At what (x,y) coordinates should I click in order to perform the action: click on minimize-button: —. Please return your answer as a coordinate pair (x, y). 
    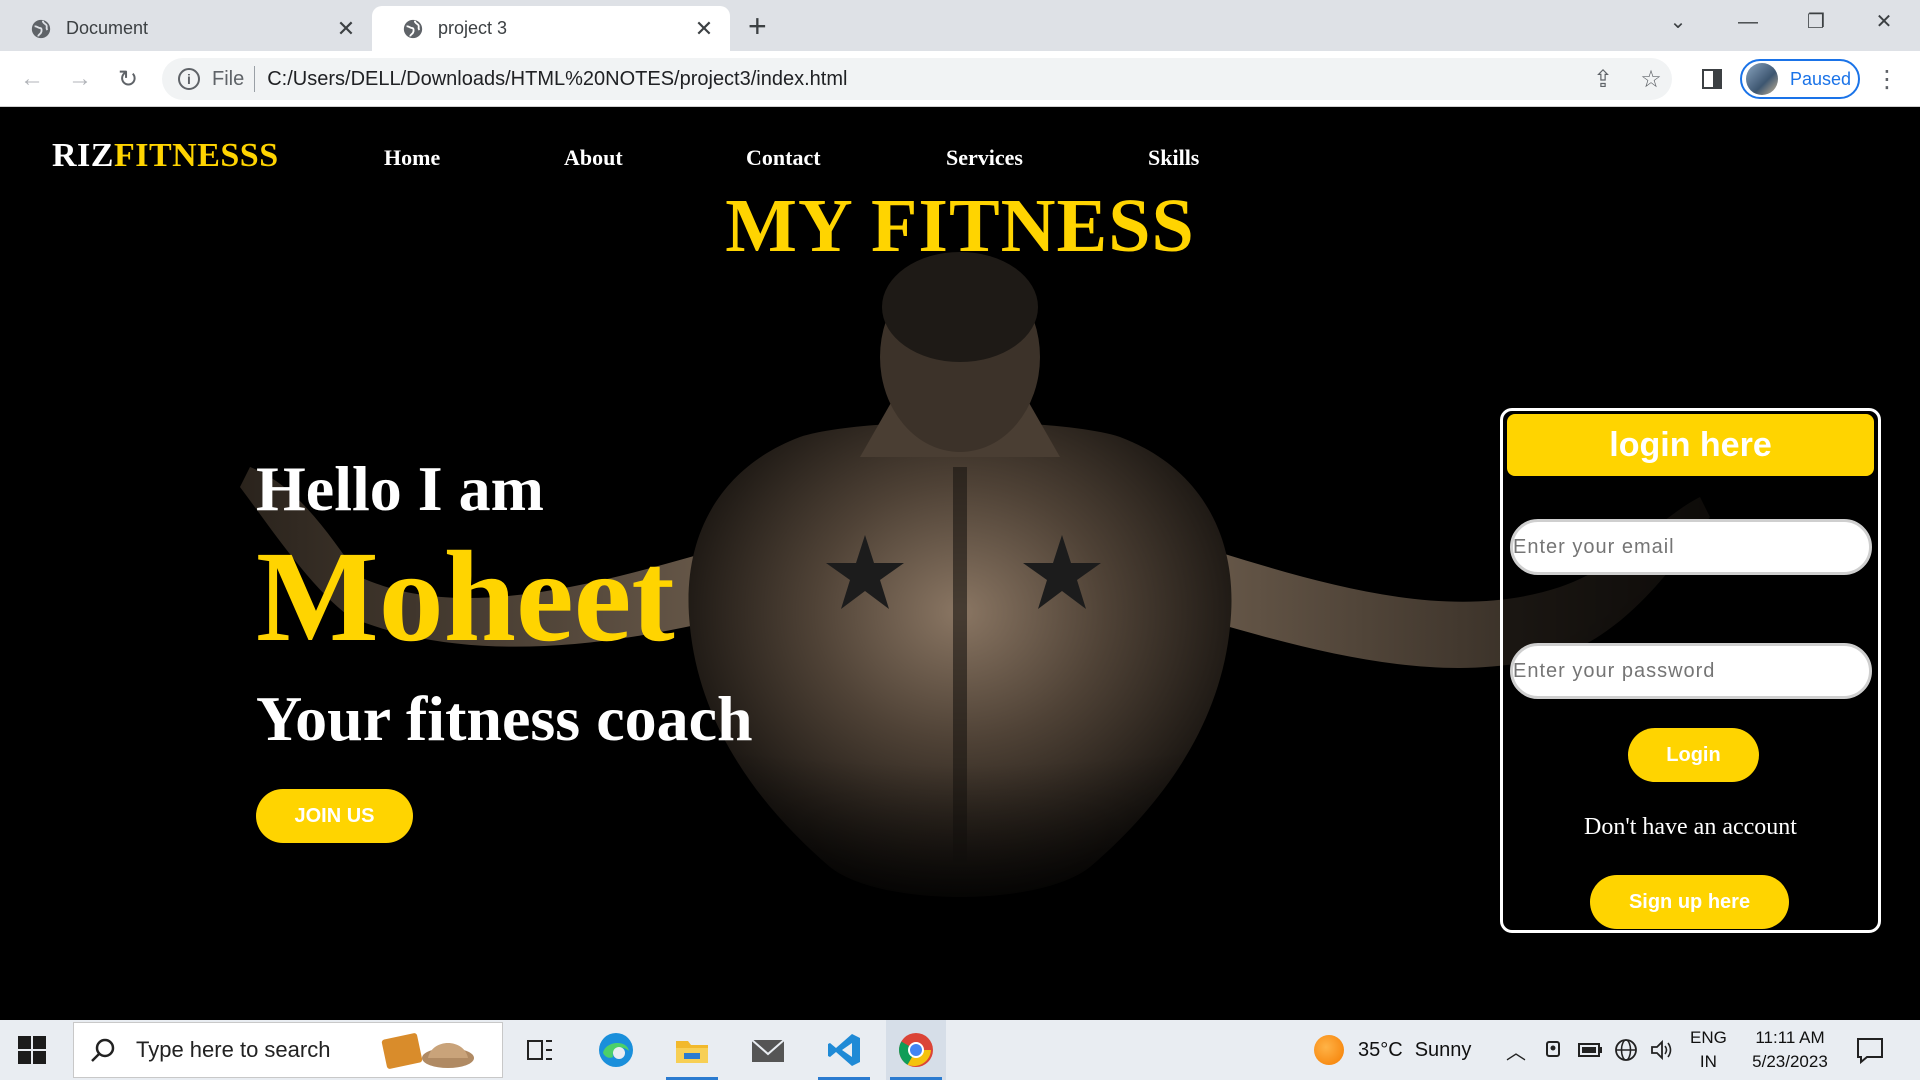
    Looking at the image, I should click on (1748, 22).